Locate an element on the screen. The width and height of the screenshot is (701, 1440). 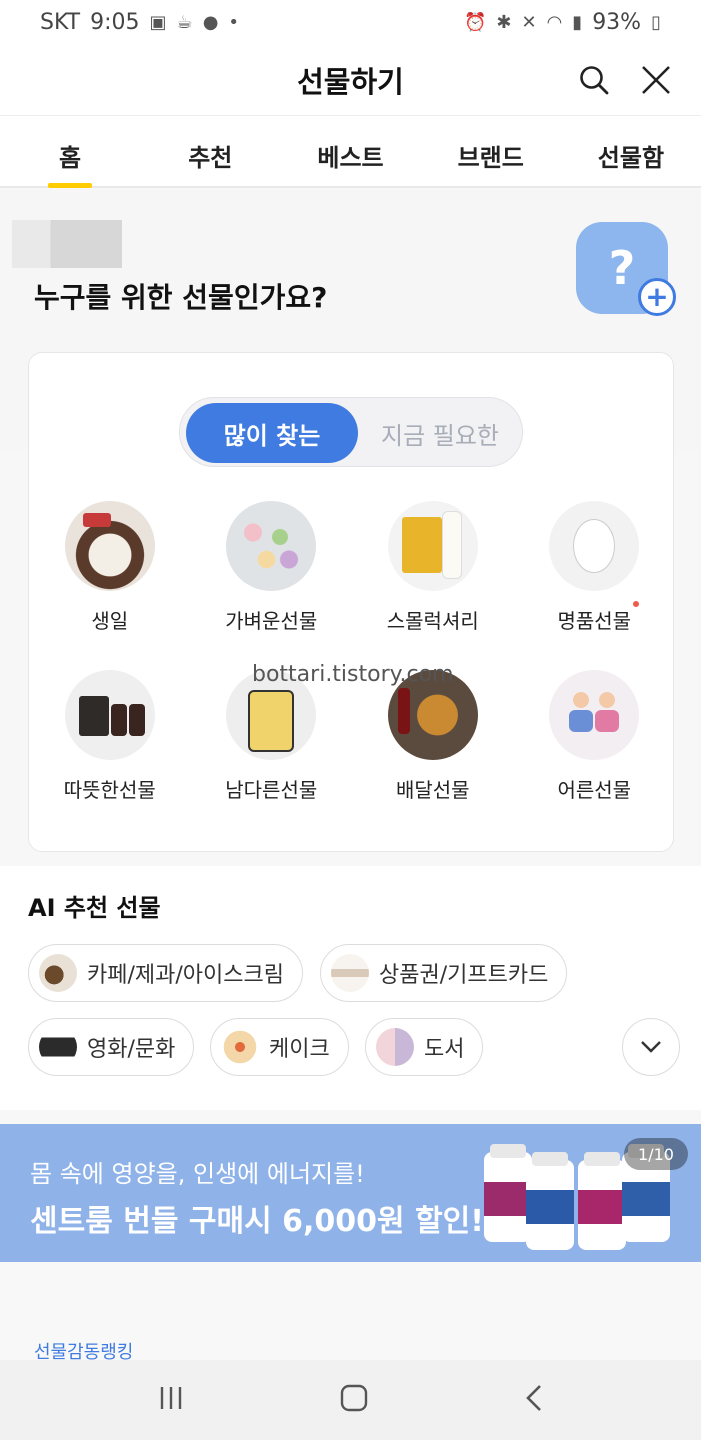
category-delivery-gift: 배달선물 is located at coordinates (433, 736).